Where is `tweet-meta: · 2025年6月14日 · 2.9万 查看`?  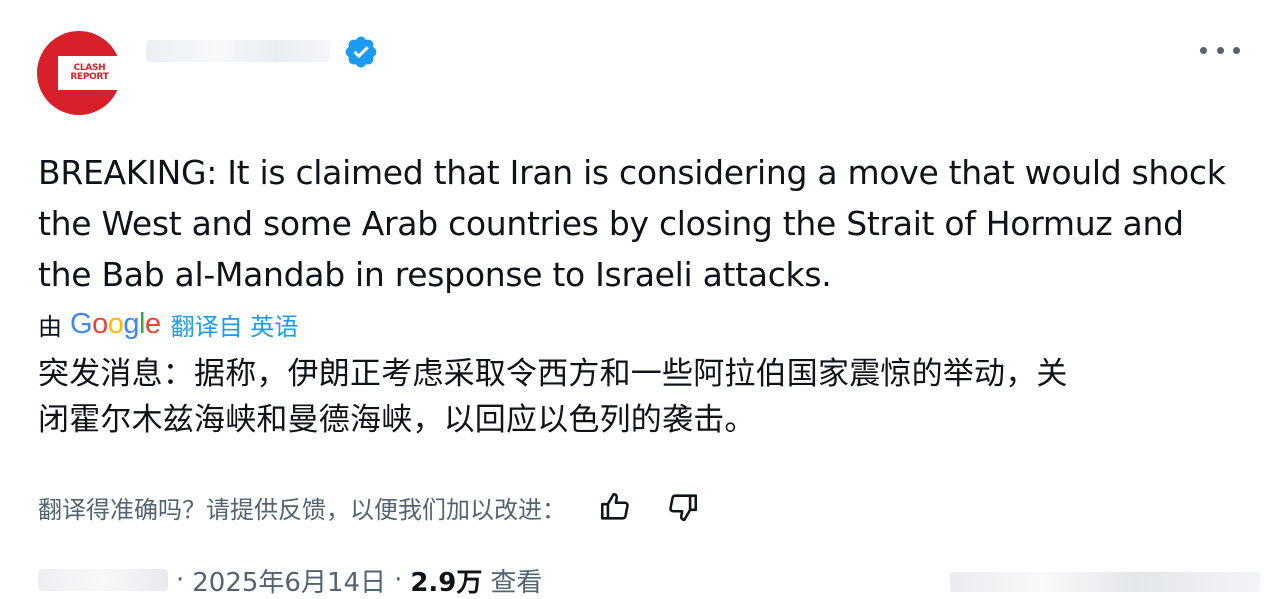
tweet-meta: · 2025年6月14日 · 2.9万 查看 is located at coordinates (290, 580).